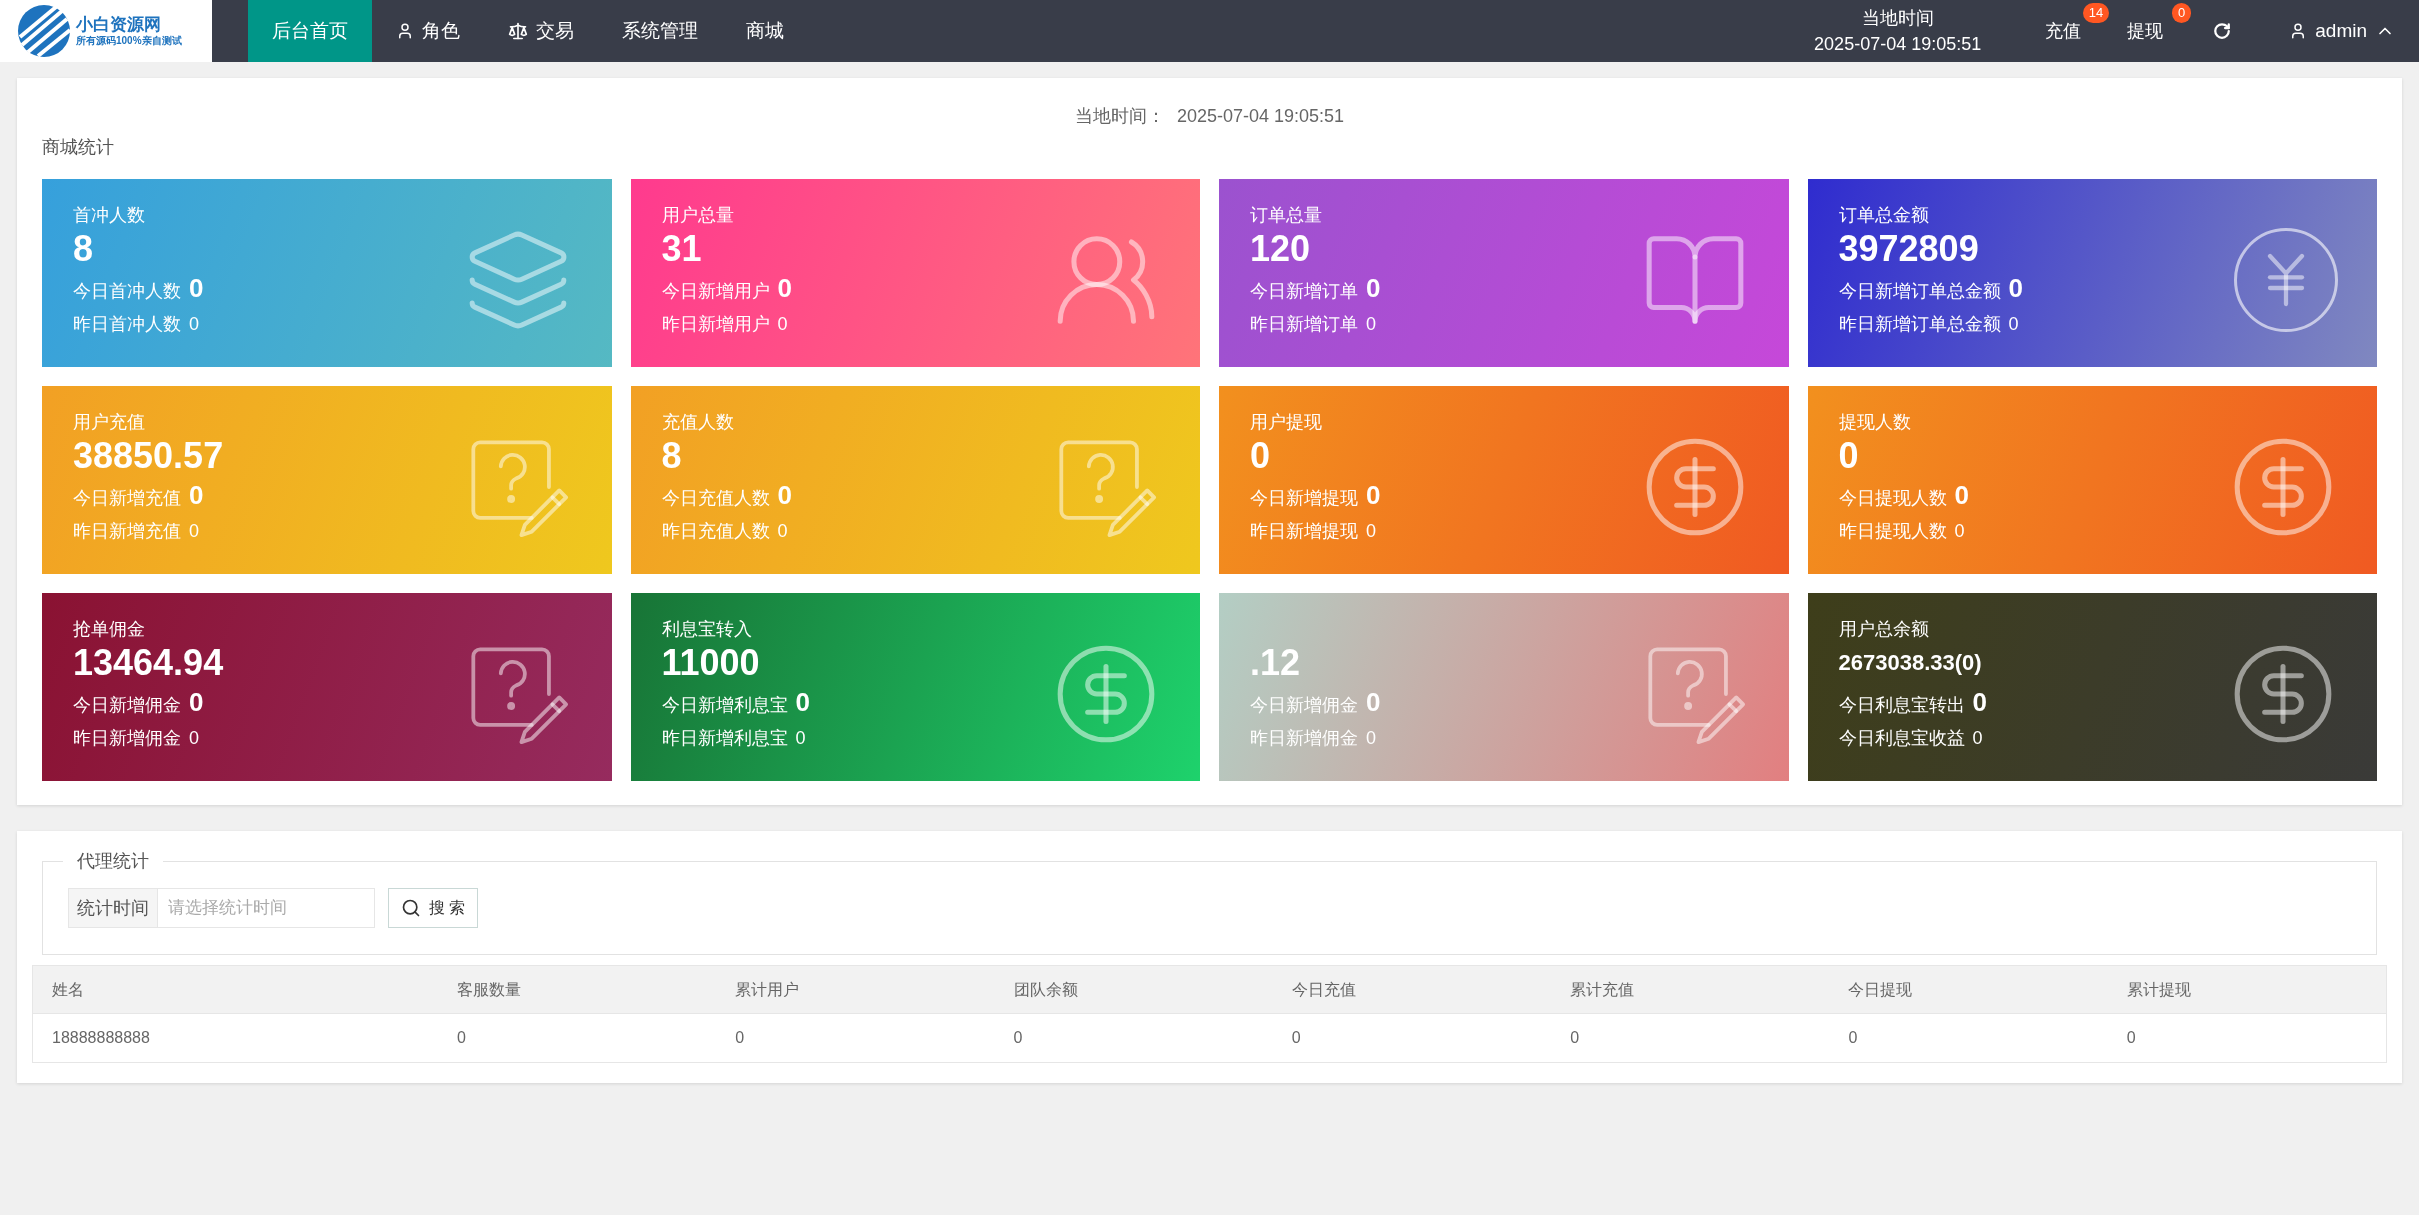 This screenshot has height=1215, width=2419. I want to click on today-label: 今日利息宝转出, so click(1901, 705).